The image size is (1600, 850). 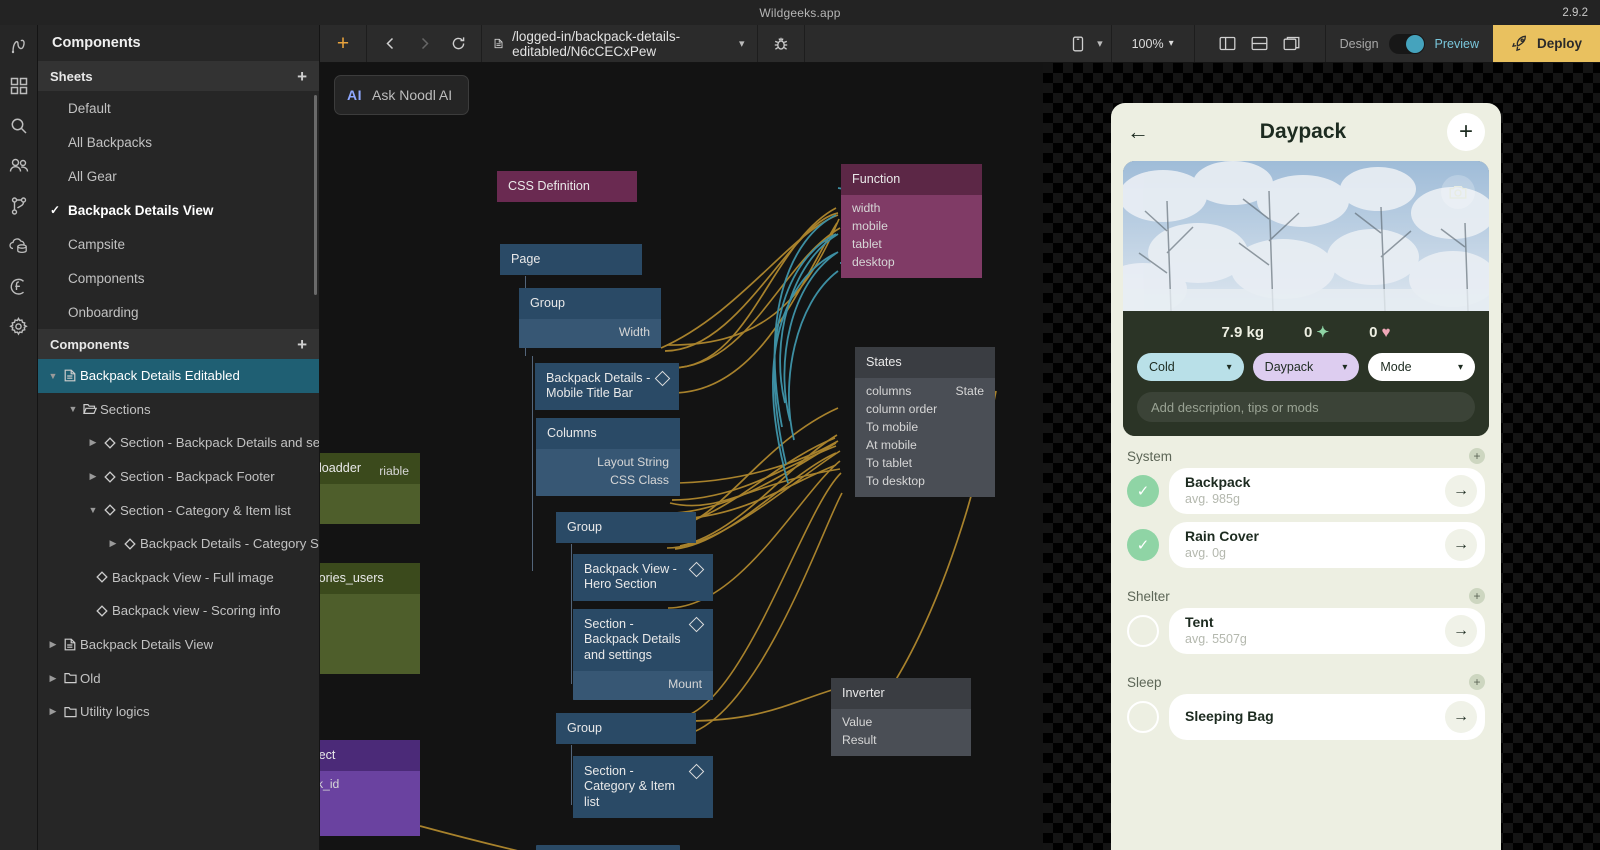 What do you see at coordinates (590, 318) in the screenshot?
I see `node-group-1: Group Width` at bounding box center [590, 318].